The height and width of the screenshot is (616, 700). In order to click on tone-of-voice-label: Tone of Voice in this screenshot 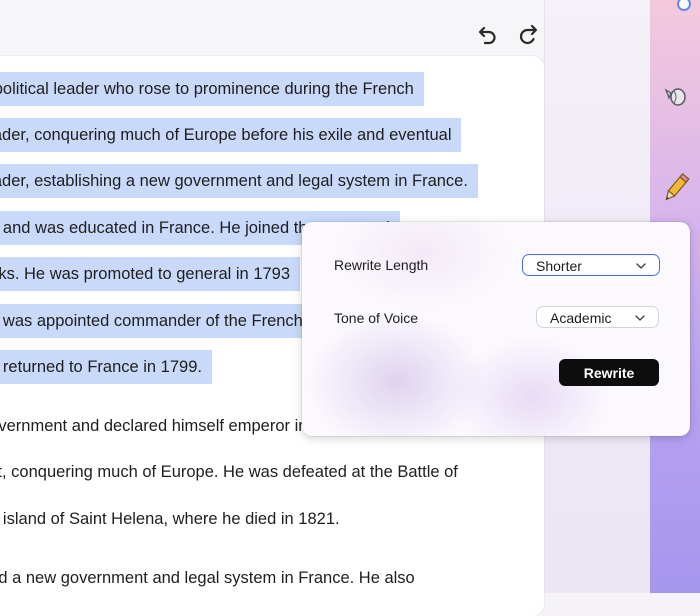, I will do `click(376, 318)`.